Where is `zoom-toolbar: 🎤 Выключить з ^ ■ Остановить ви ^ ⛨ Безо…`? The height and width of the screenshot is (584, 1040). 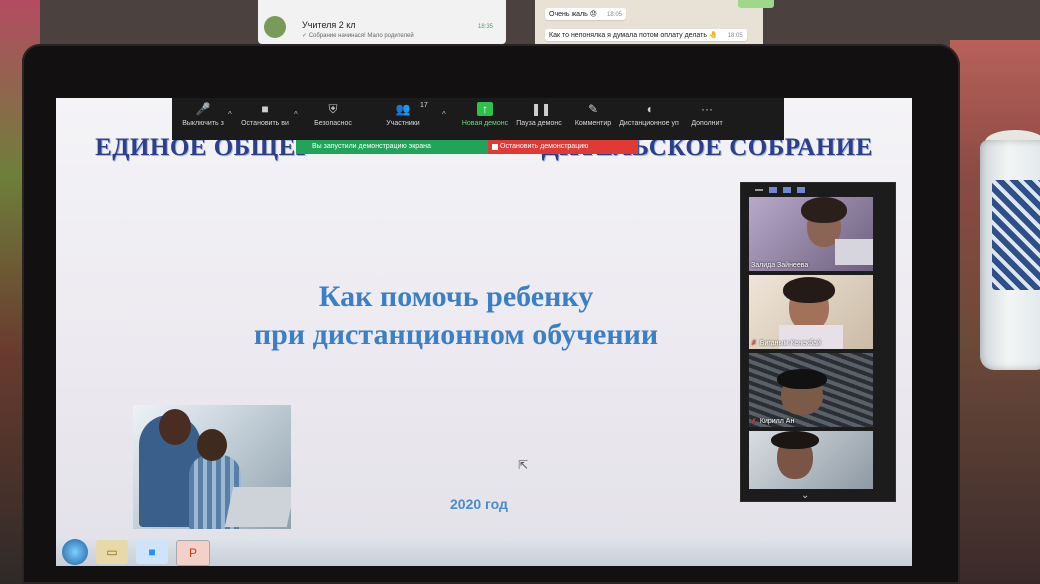
zoom-toolbar: 🎤 Выключить з ^ ■ Остановить ви ^ ⛨ Безо… is located at coordinates (478, 119).